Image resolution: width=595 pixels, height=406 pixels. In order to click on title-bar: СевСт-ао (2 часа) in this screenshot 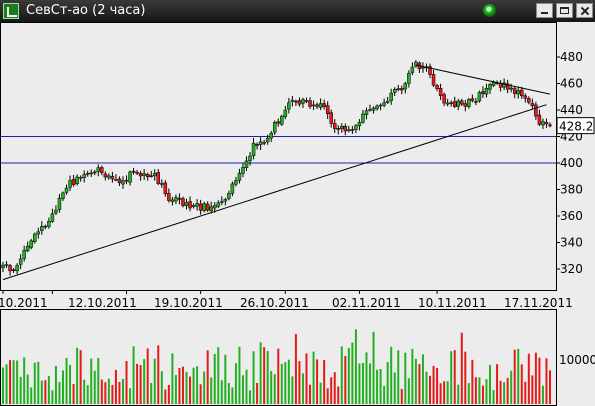, I will do `click(297, 11)`.